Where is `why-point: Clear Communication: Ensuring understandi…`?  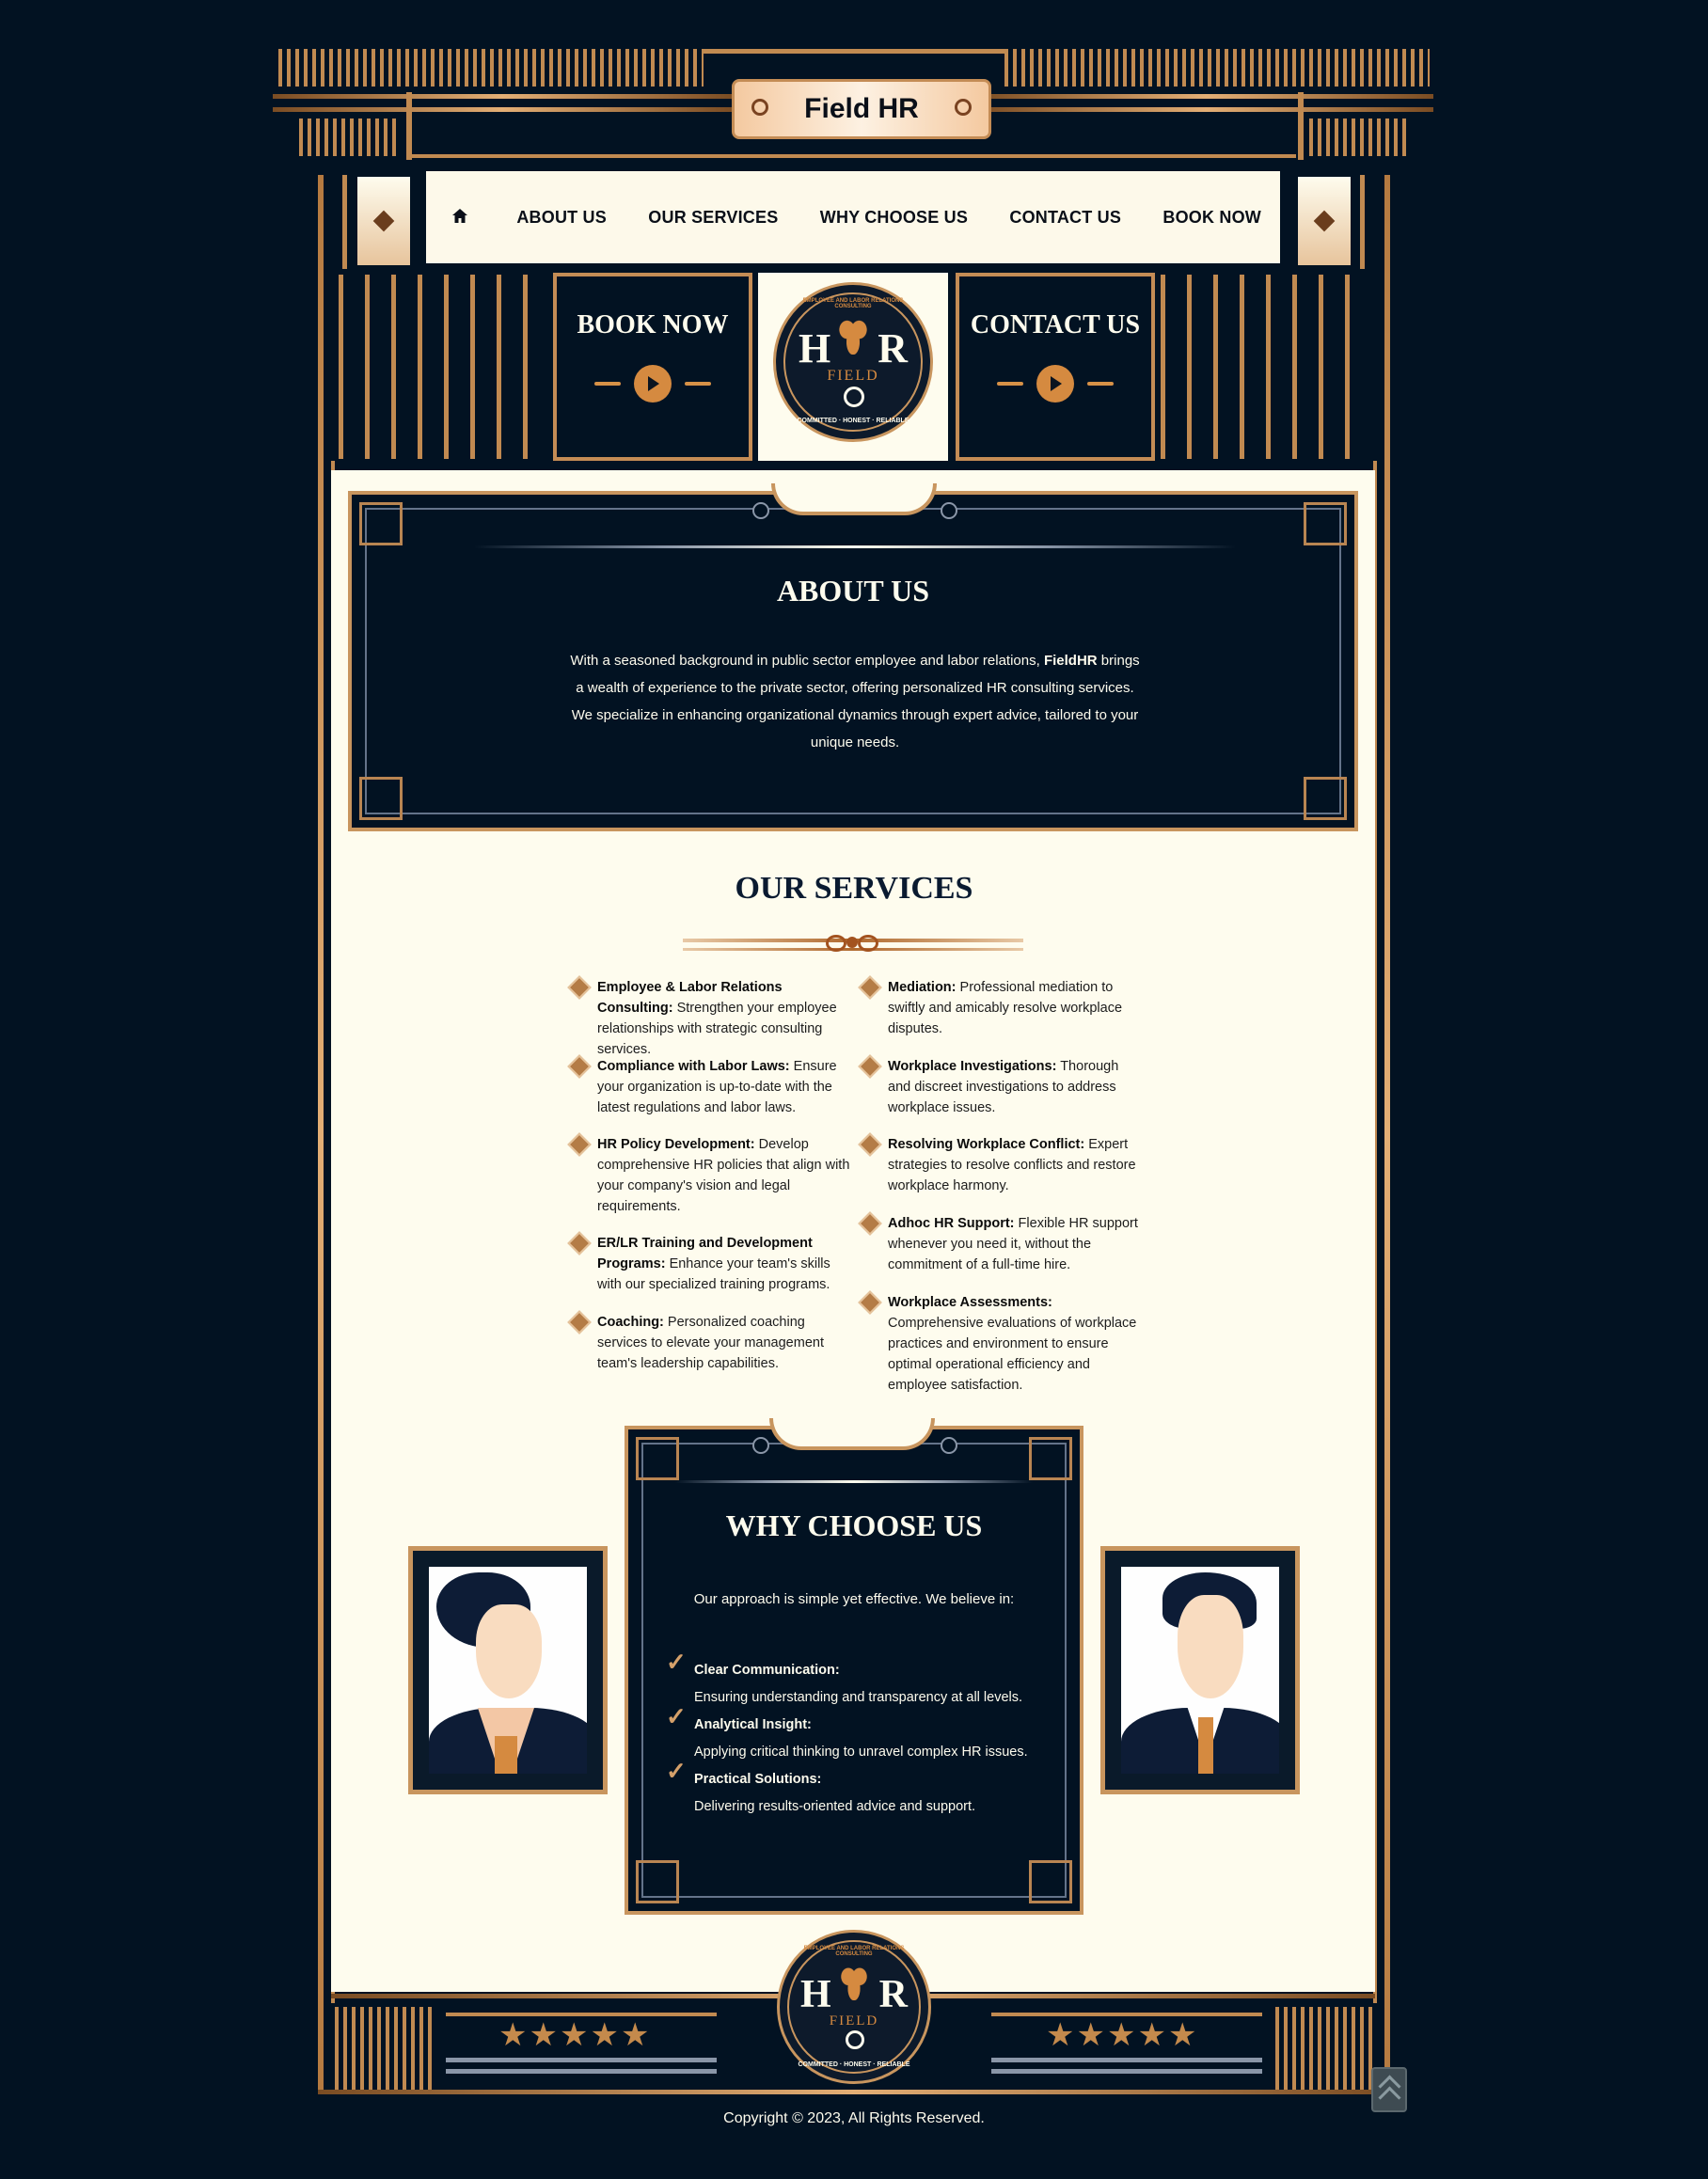
why-point: Clear Communication: Ensuring understandi… is located at coordinates (859, 1684).